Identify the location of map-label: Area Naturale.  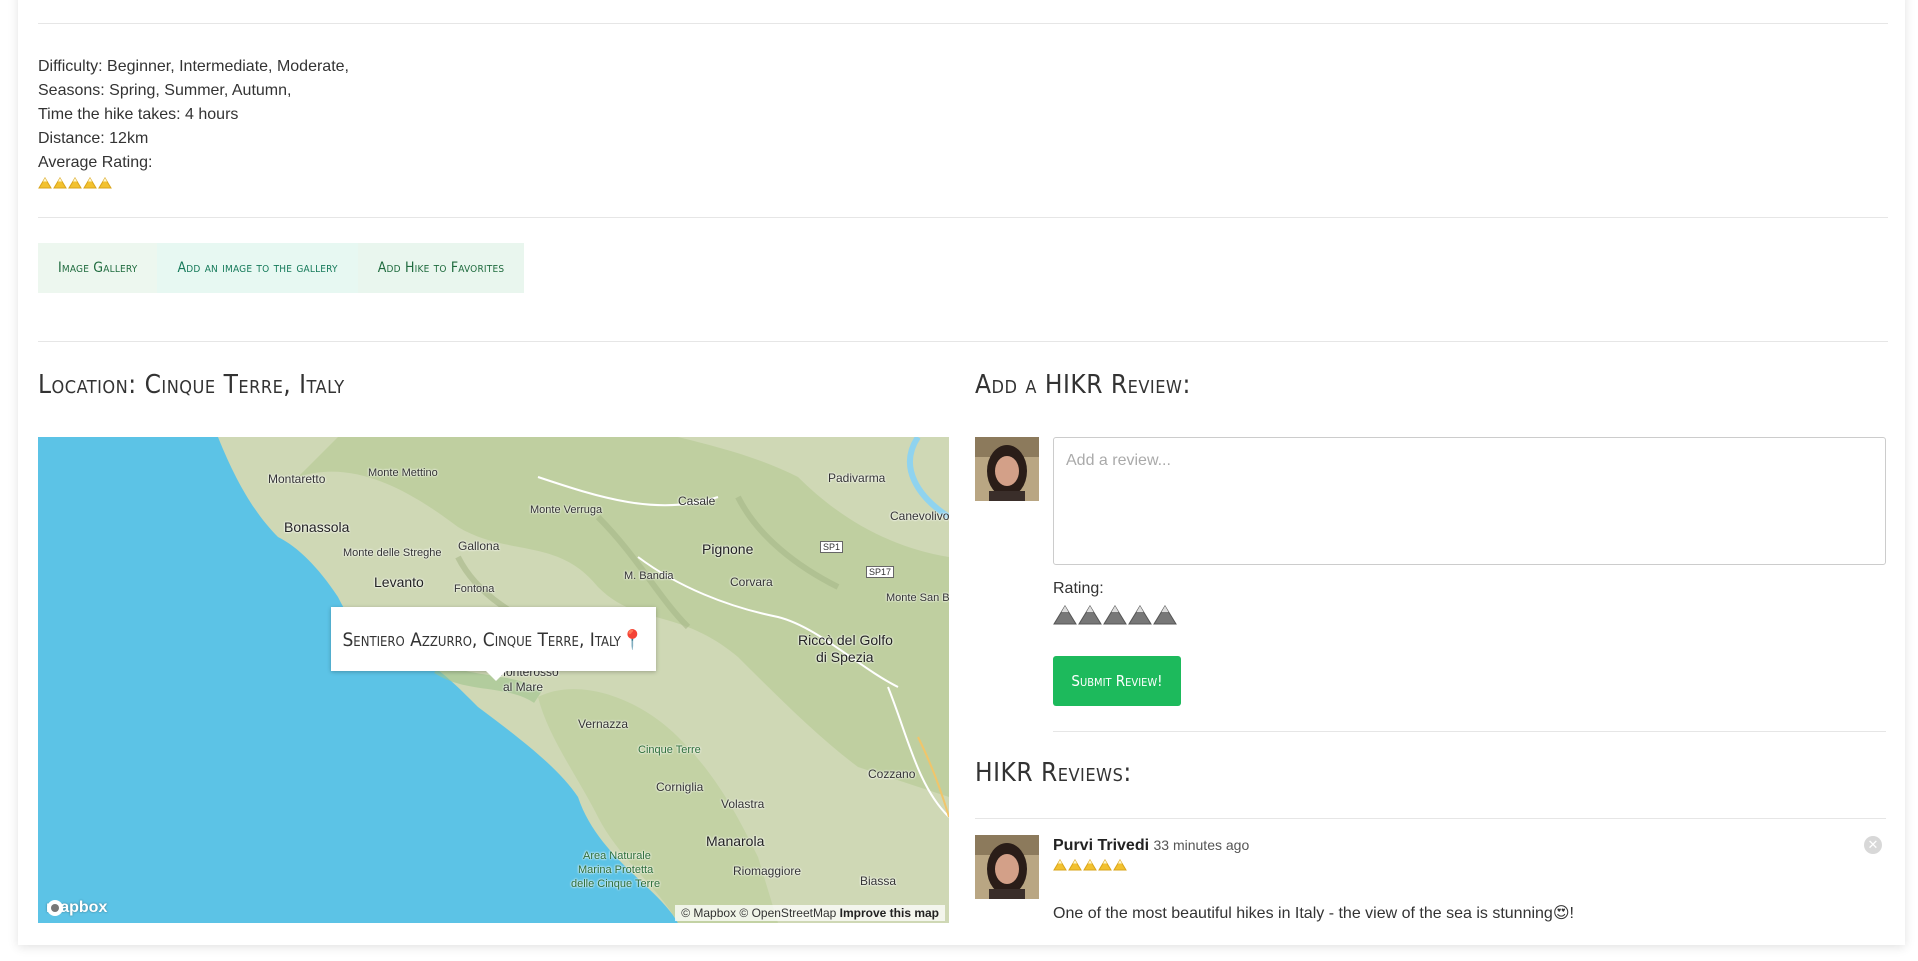
(617, 856).